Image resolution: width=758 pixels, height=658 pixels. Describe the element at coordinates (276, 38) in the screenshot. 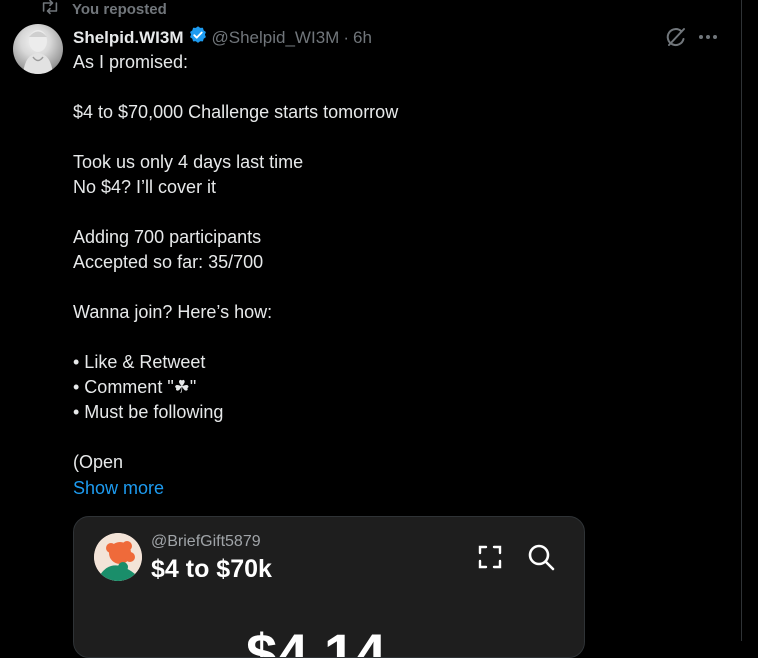

I see `author-handle: @Shelpid_WI3M` at that location.